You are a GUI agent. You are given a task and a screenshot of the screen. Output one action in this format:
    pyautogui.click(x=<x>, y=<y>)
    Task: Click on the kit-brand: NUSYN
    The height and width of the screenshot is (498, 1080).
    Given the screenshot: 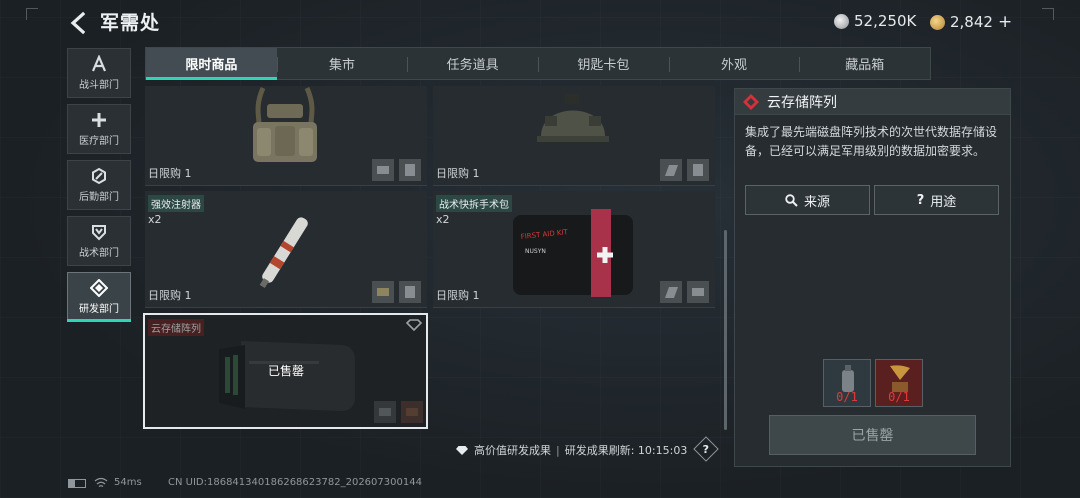 What is the action you would take?
    pyautogui.click(x=535, y=251)
    